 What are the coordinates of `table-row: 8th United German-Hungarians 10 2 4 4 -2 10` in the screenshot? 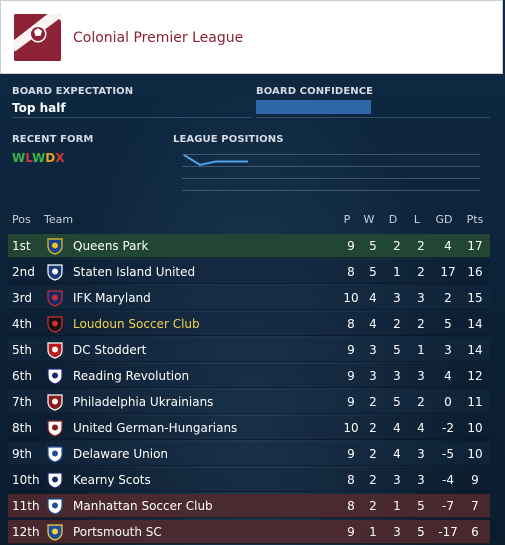 It's located at (249, 428).